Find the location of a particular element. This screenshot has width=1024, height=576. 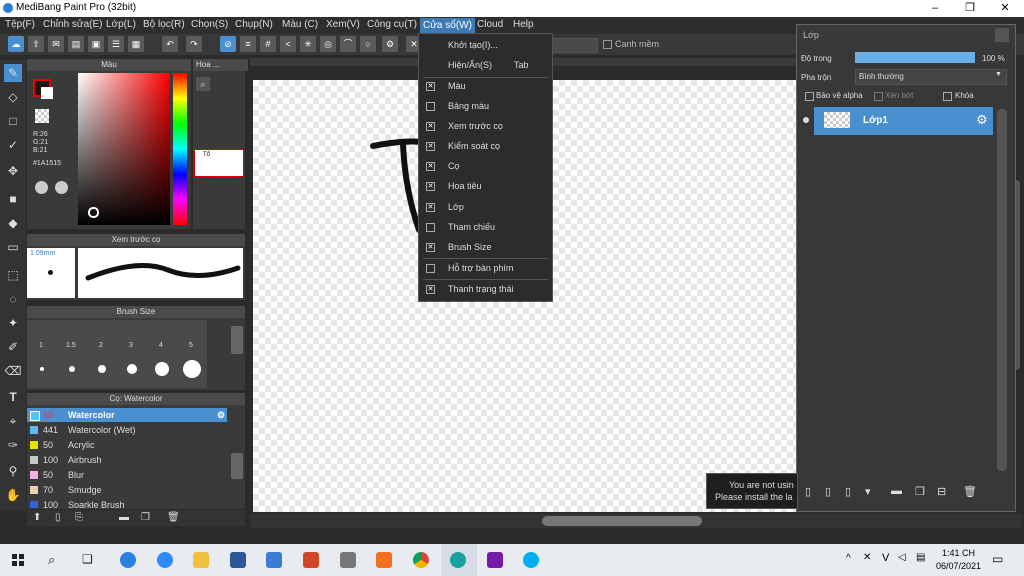

clock-date: 06/07/2021 is located at coordinates (958, 566).